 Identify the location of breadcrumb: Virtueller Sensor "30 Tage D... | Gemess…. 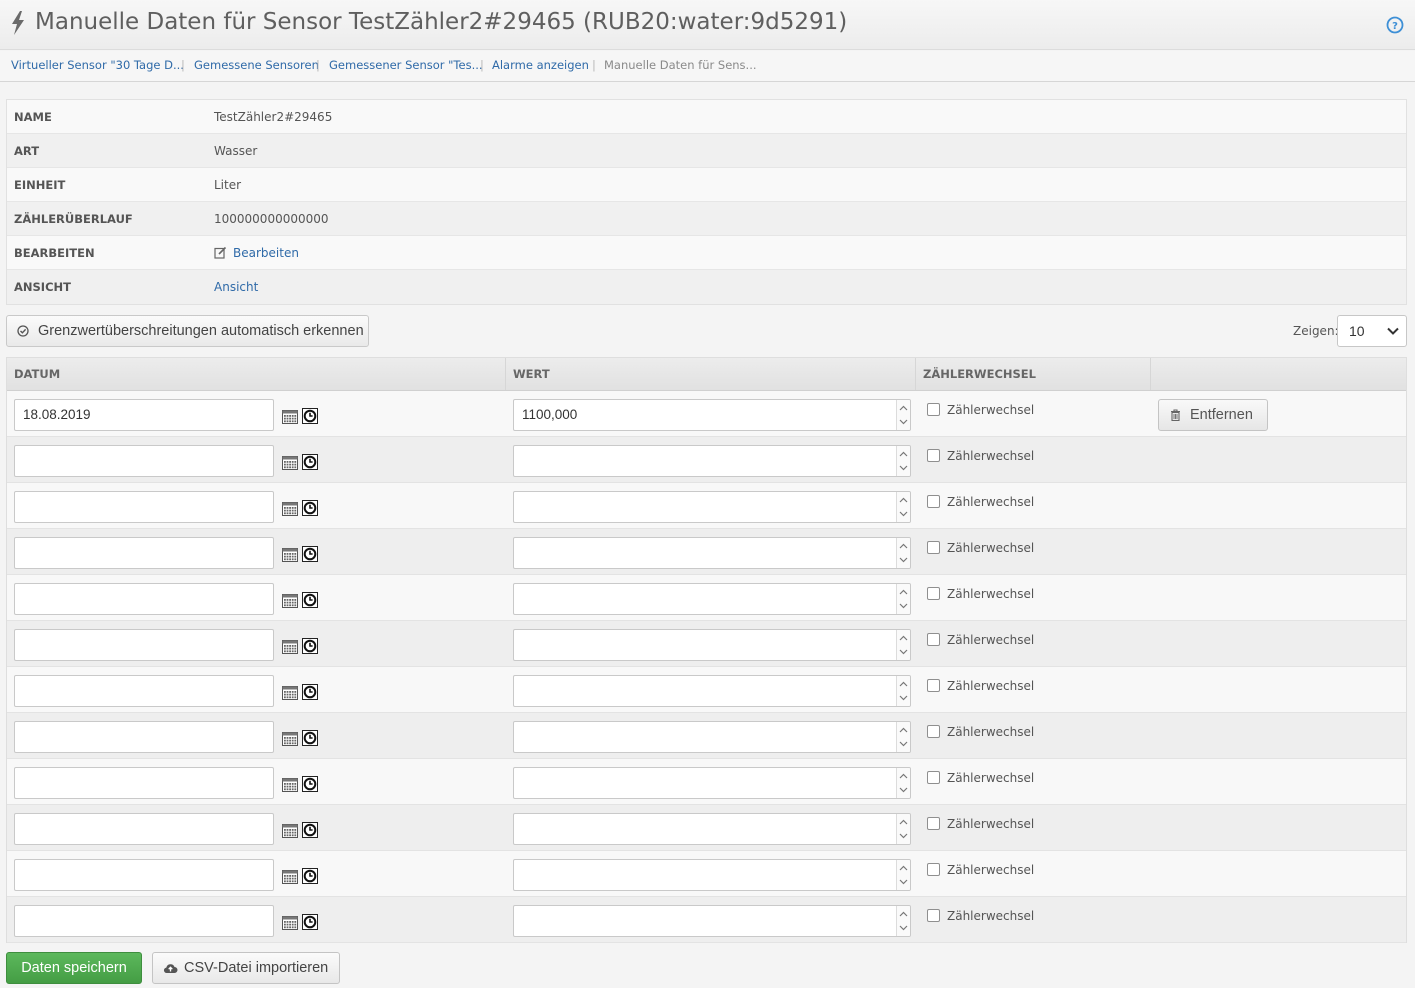
(707, 66).